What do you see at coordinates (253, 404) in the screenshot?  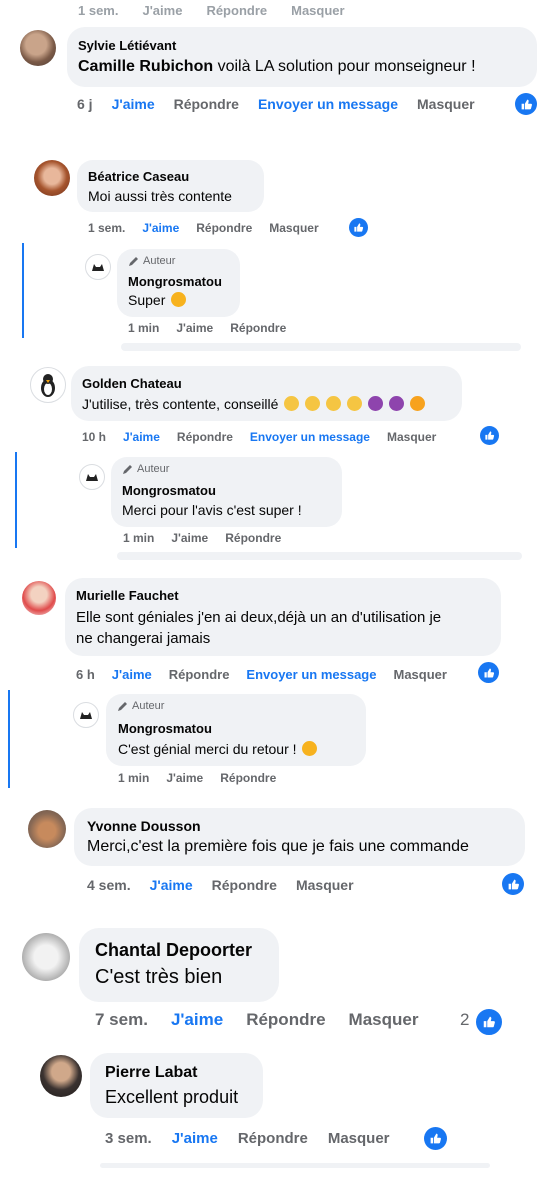 I see `comment-text: J'utilise, très contente, conseillé` at bounding box center [253, 404].